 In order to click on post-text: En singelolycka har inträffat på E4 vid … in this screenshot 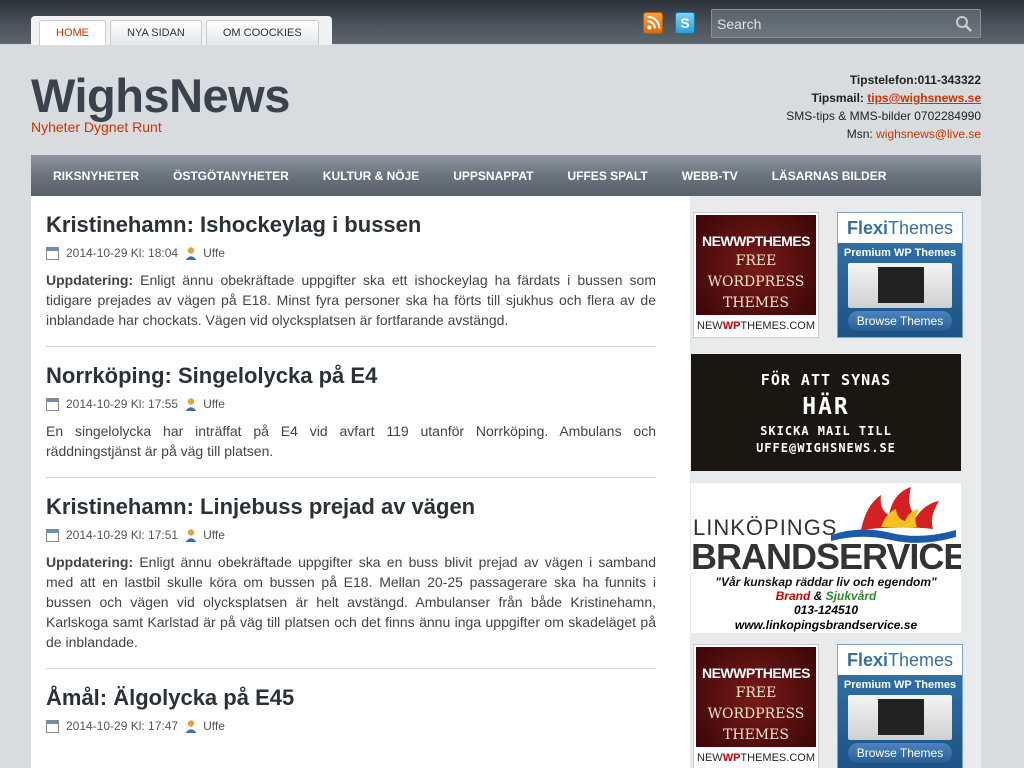, I will do `click(351, 441)`.